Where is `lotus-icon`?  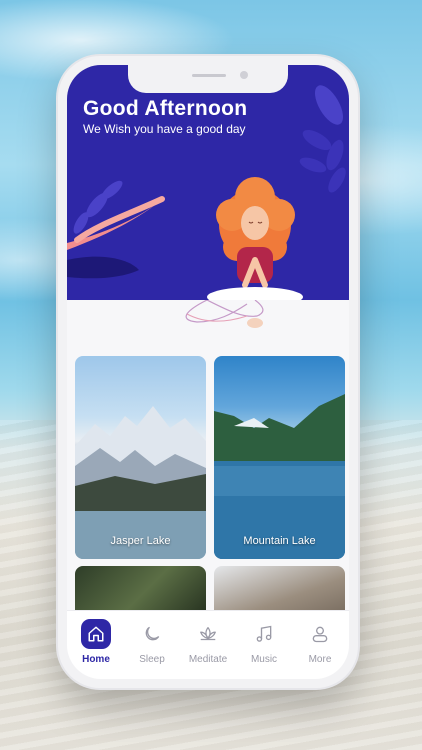 lotus-icon is located at coordinates (208, 634).